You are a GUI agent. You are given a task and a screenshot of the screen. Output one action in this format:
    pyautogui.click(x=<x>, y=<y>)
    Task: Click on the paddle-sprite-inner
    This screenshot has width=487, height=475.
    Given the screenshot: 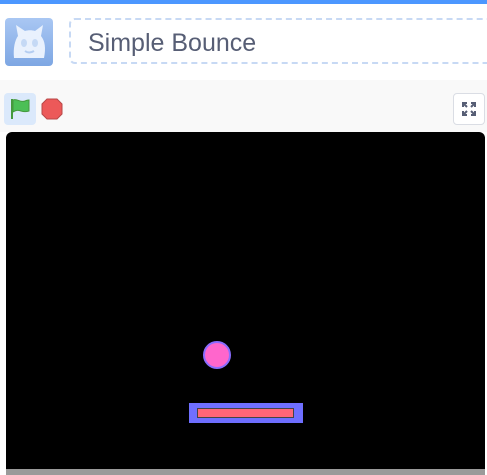 What is the action you would take?
    pyautogui.click(x=245, y=413)
    